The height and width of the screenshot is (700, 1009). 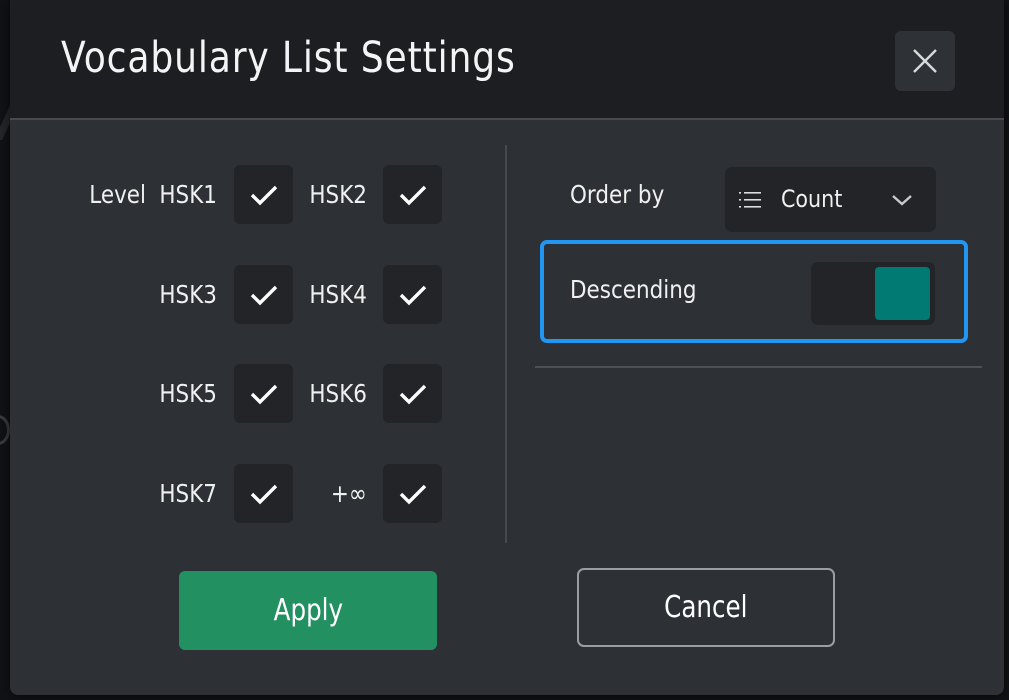 I want to click on descending-toggle, so click(x=873, y=293).